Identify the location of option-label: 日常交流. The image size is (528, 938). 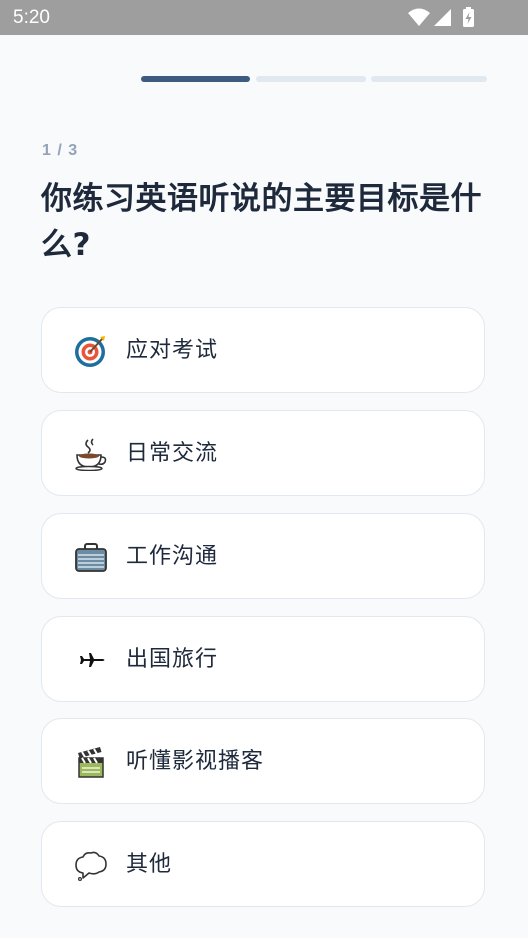
(172, 453).